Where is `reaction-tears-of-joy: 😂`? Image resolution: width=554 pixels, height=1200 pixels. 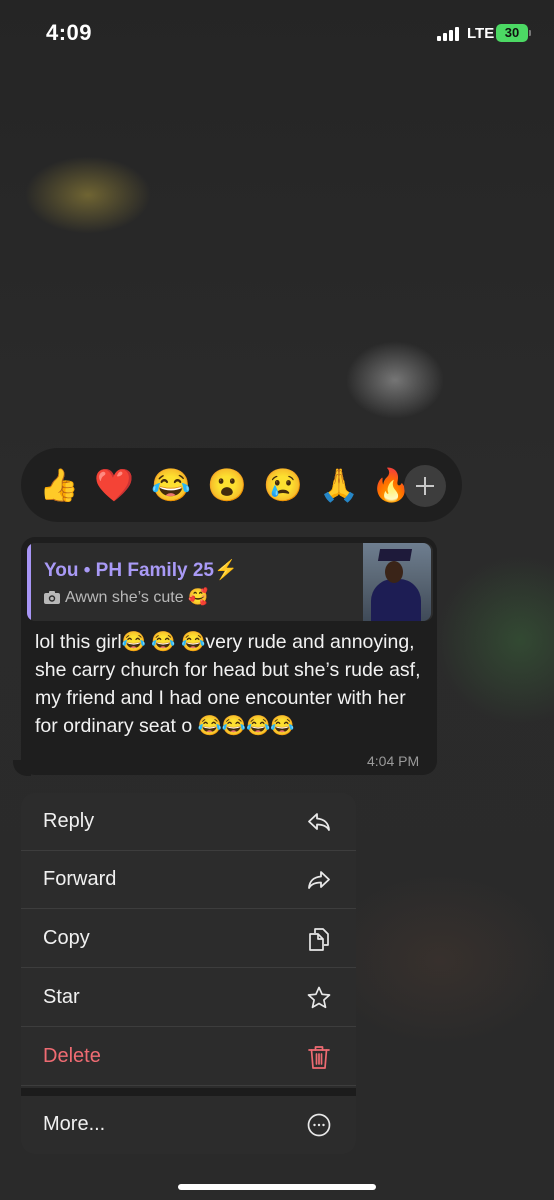
reaction-tears-of-joy: 😂 is located at coordinates (171, 485).